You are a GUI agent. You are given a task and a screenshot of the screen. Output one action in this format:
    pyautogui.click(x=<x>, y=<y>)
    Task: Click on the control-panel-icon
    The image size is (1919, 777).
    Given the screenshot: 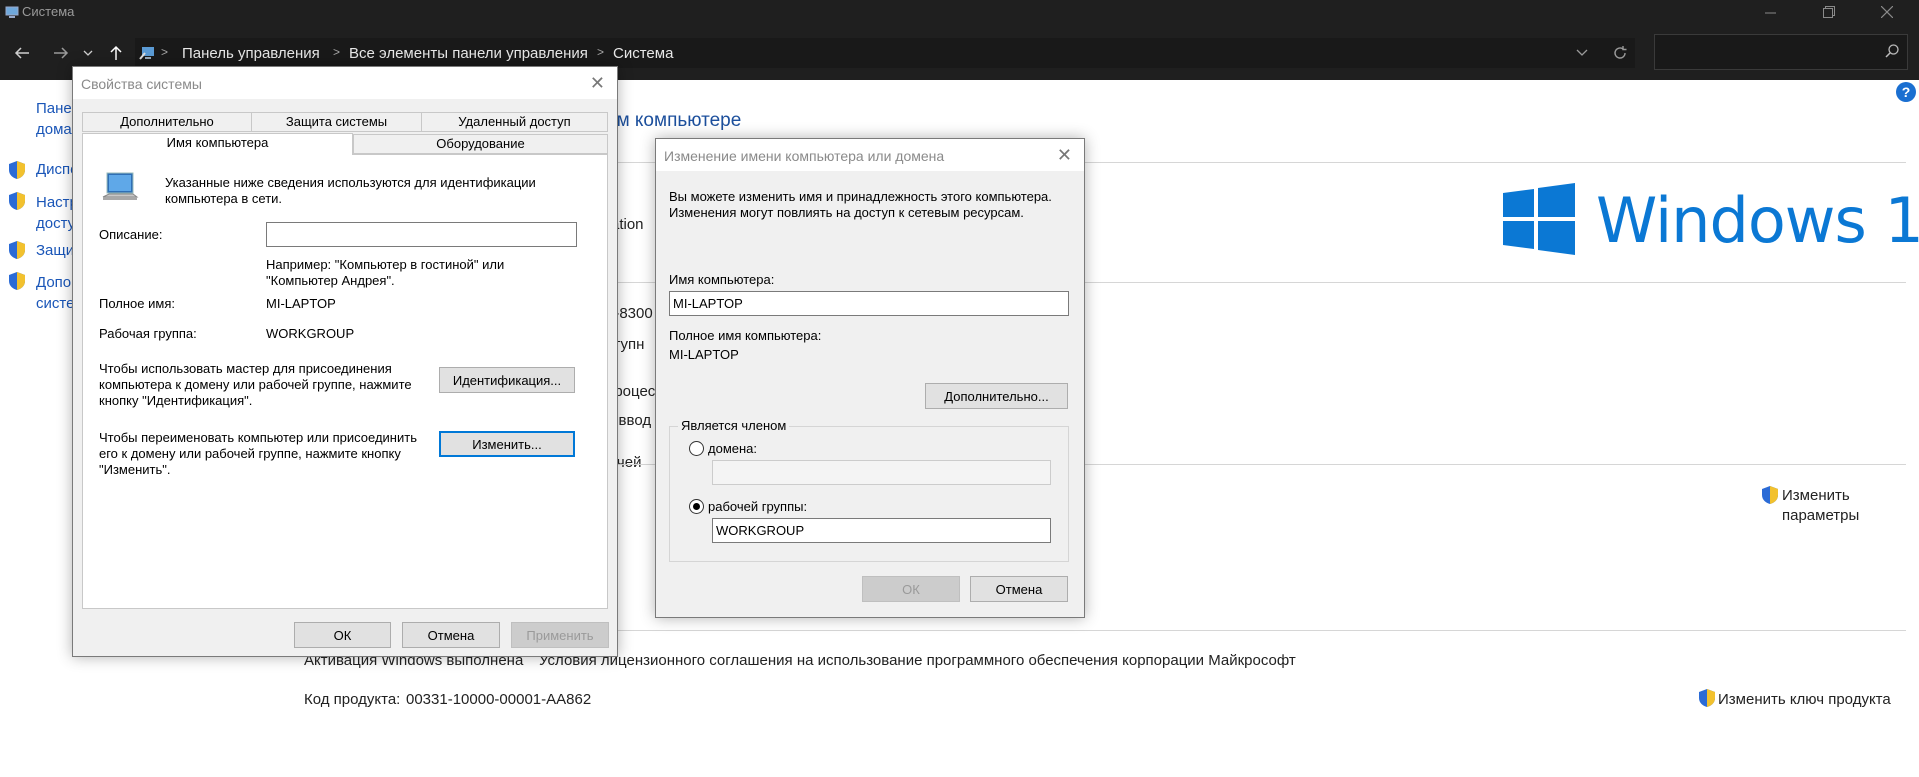 What is the action you would take?
    pyautogui.click(x=146, y=53)
    